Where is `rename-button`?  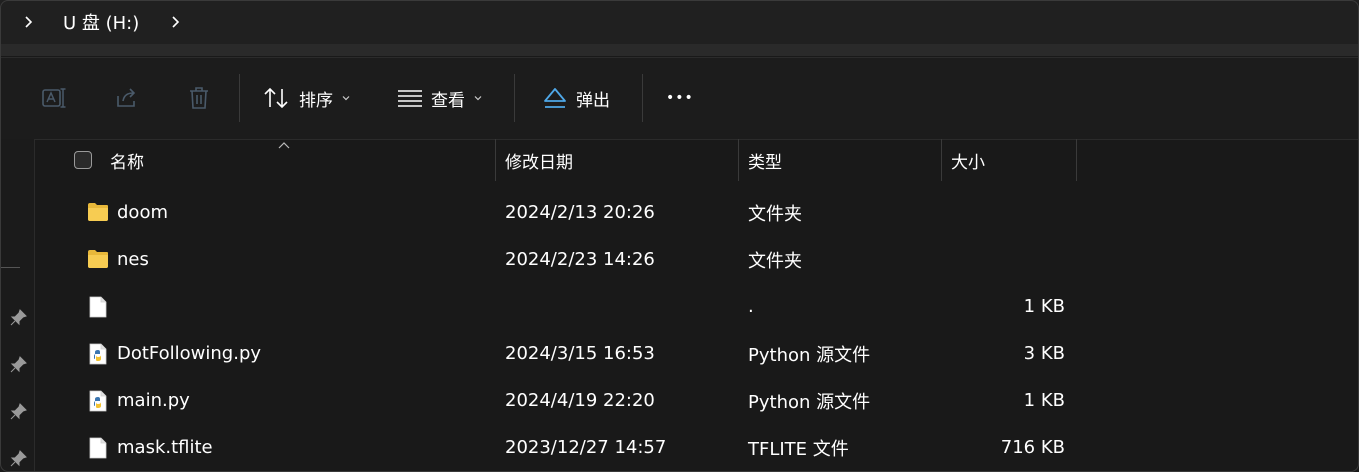
rename-button is located at coordinates (55, 98).